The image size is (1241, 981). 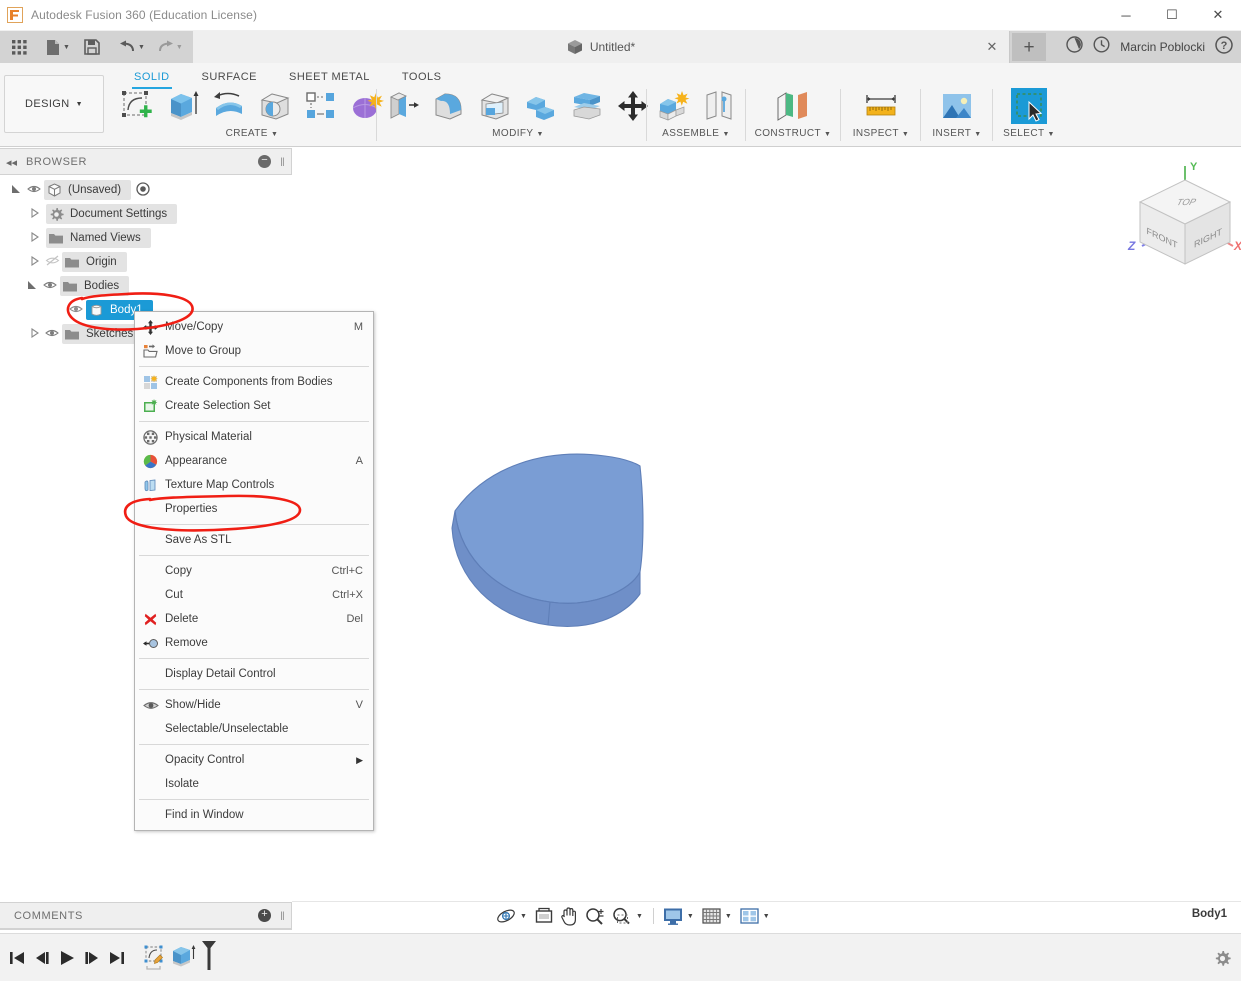 I want to click on view-cube: Y Z X TOP FRONT RIGHT, so click(x=1180, y=218).